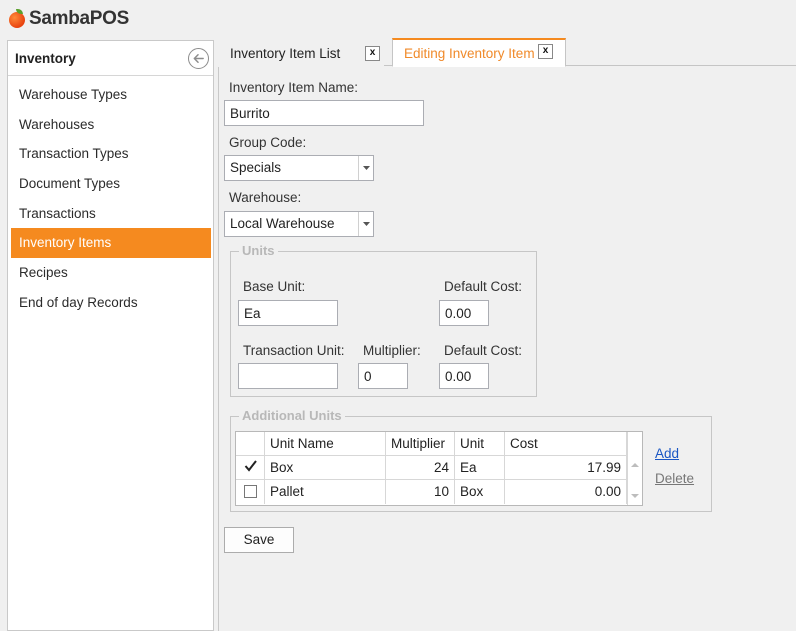 The height and width of the screenshot is (631, 796). I want to click on inventory-item-name-input, so click(324, 113).